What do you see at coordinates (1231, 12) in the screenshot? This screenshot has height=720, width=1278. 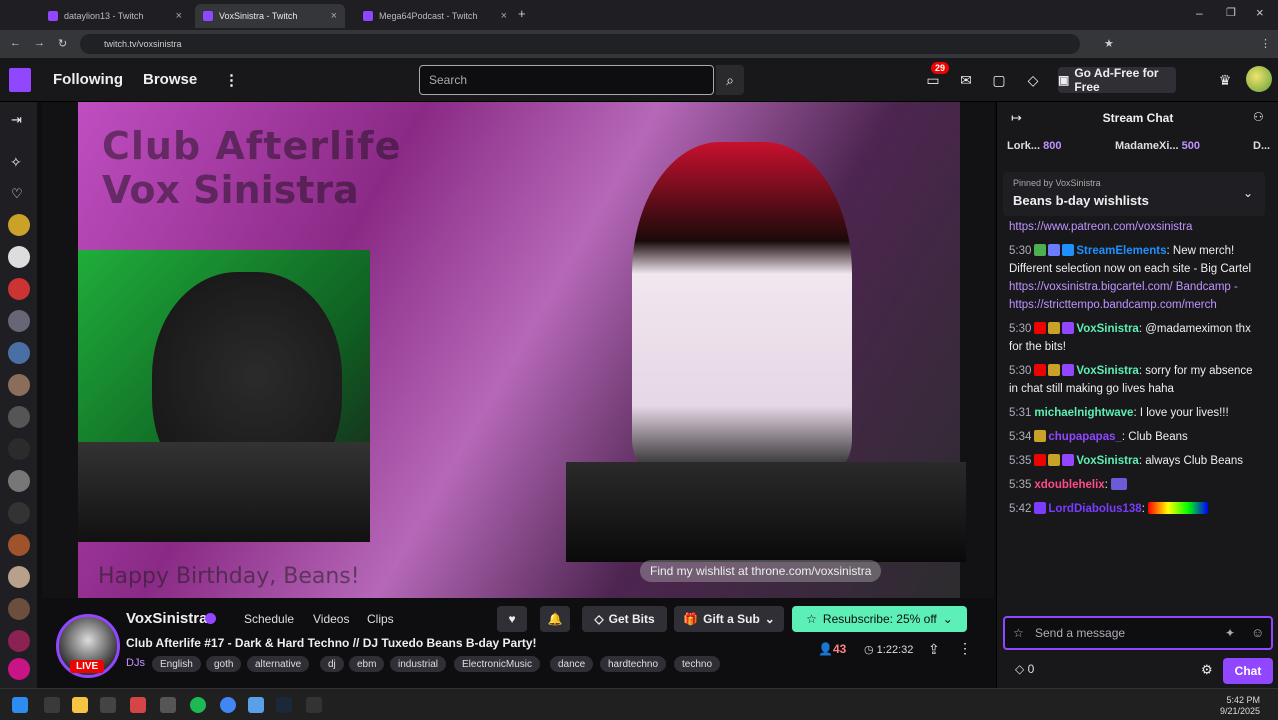 I see `restore-icon: ❐` at bounding box center [1231, 12].